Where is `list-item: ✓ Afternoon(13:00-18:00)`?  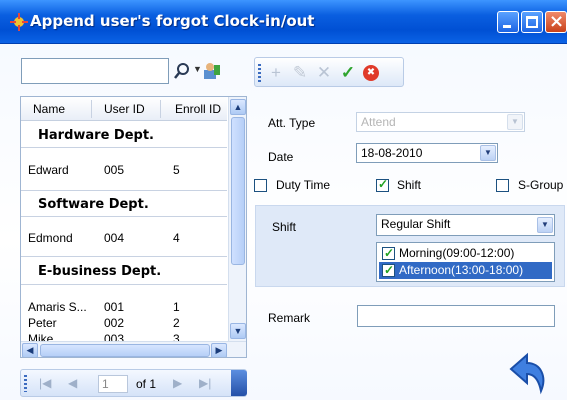
list-item: ✓ Afternoon(13:00-18:00) is located at coordinates (465, 270).